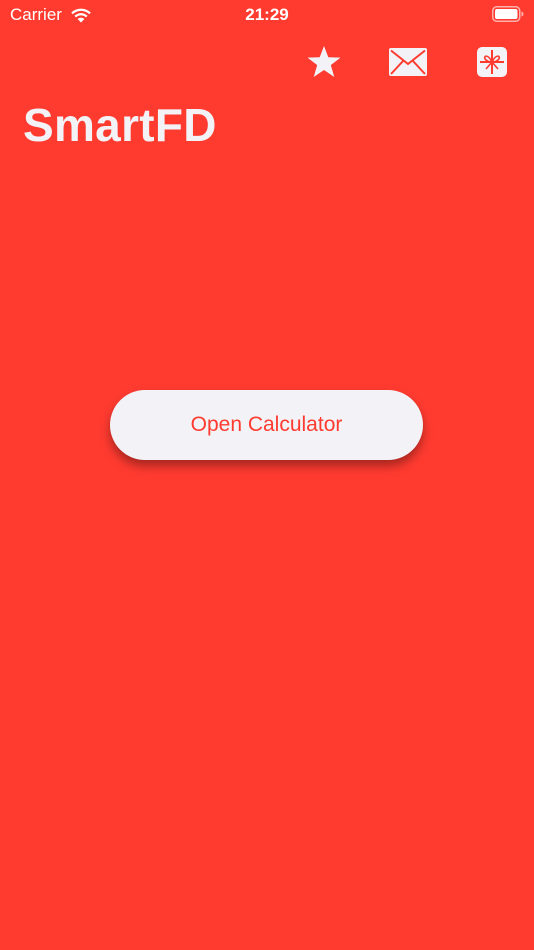  I want to click on status-bar: Carrier 21:29, so click(267, 15).